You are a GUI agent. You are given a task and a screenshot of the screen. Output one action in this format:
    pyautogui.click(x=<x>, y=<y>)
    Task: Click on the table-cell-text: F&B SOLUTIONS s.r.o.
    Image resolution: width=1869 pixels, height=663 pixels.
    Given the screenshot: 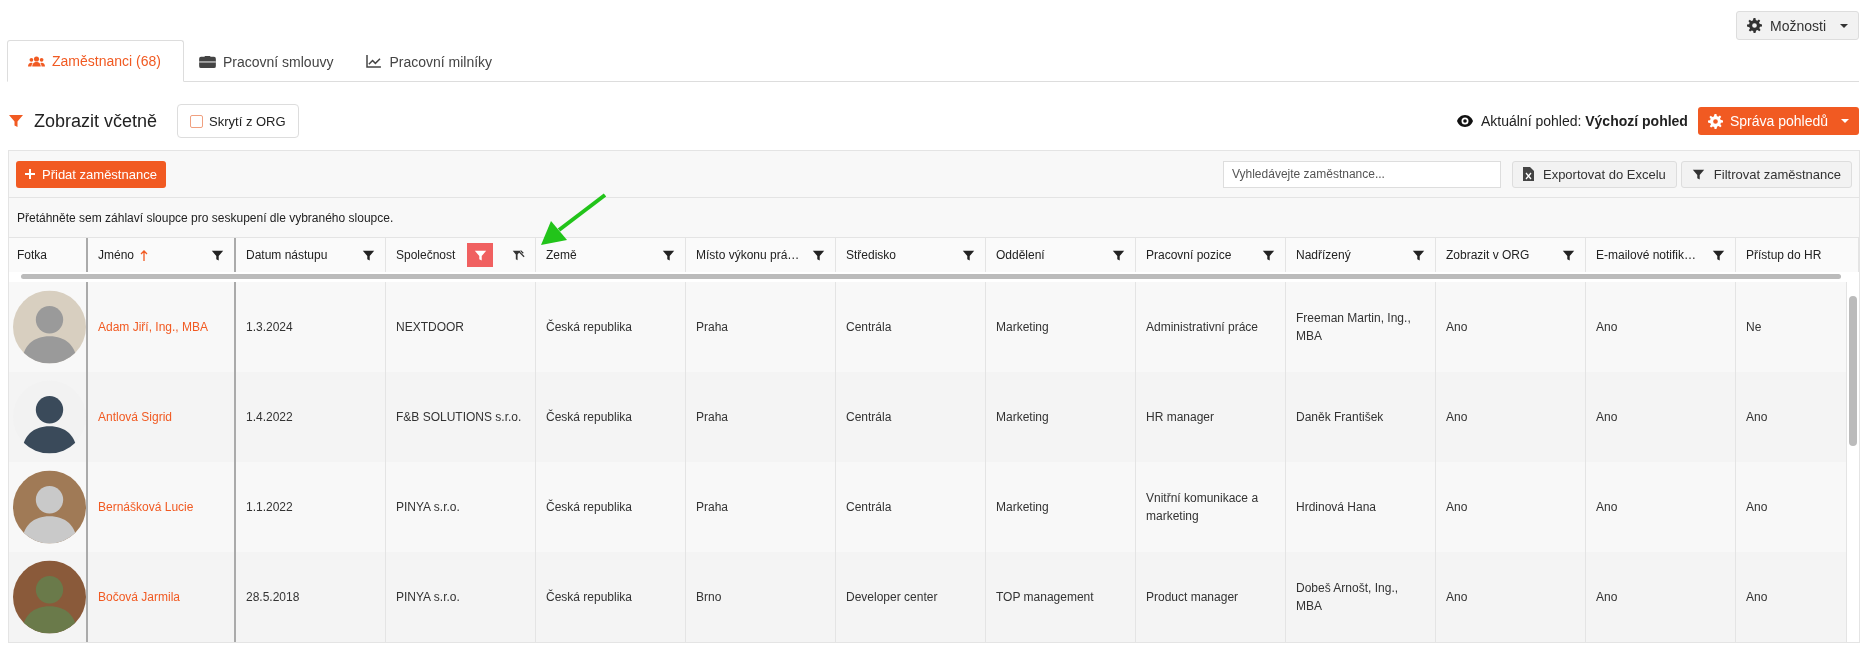 What is the action you would take?
    pyautogui.click(x=459, y=417)
    